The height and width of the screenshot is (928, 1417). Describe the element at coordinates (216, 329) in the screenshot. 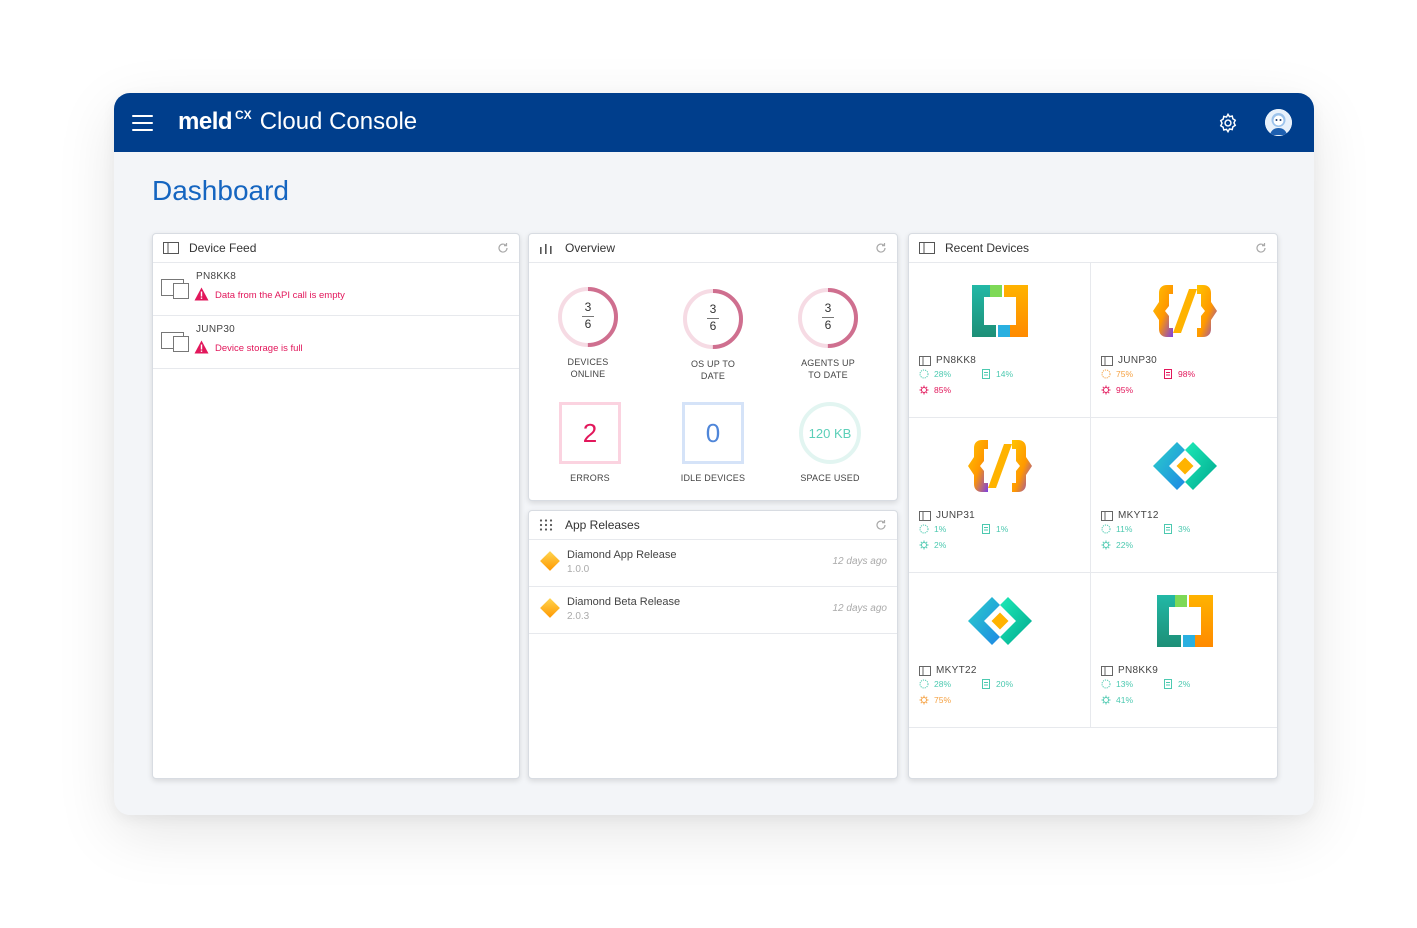

I see `feed-device-name: JUNP30` at that location.